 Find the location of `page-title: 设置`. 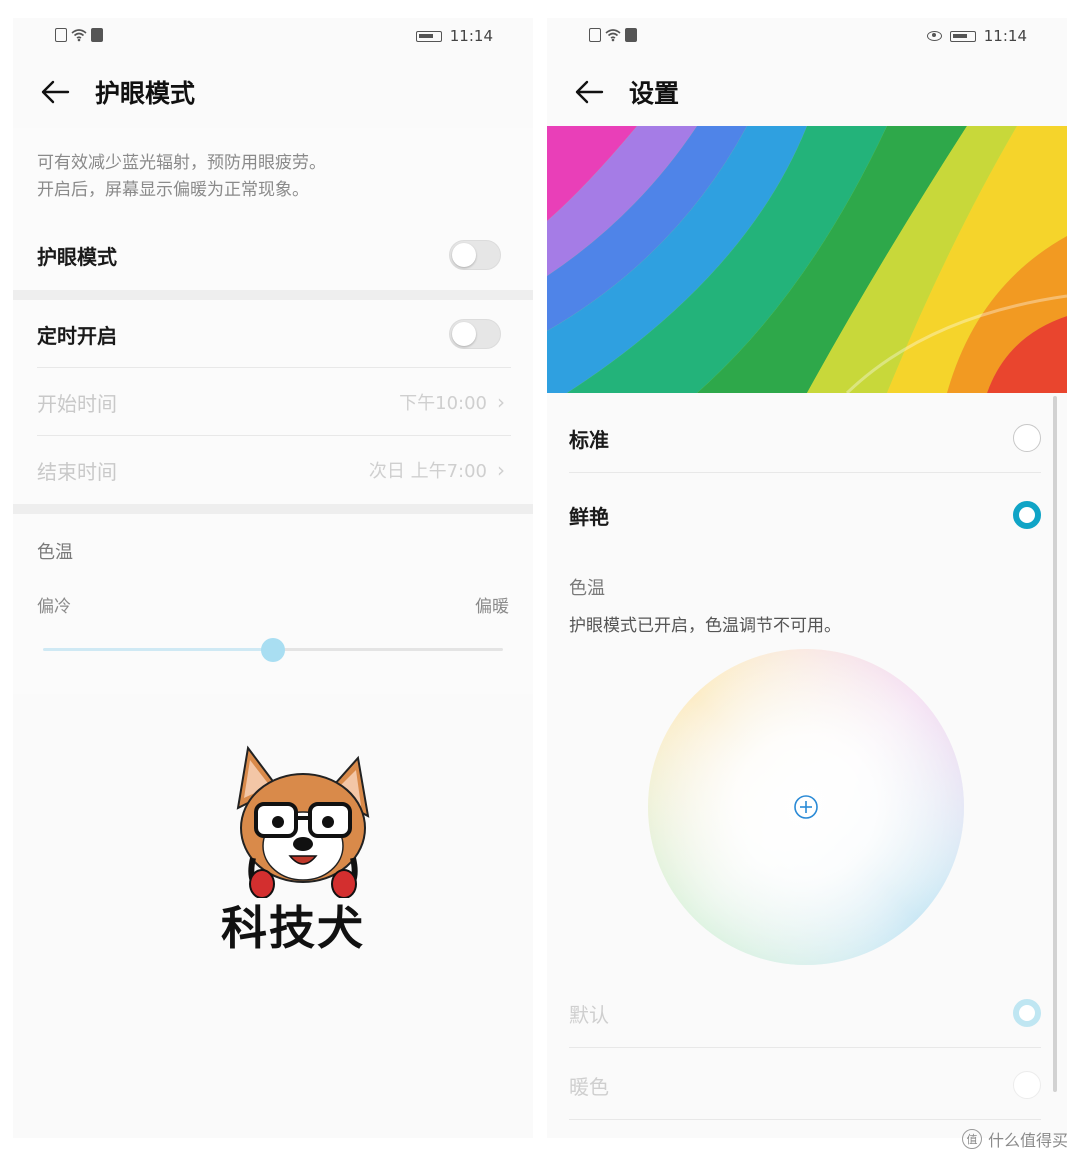

page-title: 设置 is located at coordinates (654, 93).